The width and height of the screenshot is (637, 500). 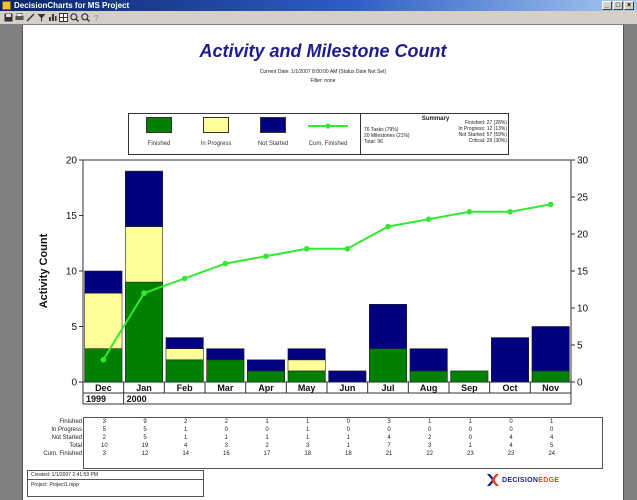 I want to click on bar-not-started-feb, so click(x=184, y=343).